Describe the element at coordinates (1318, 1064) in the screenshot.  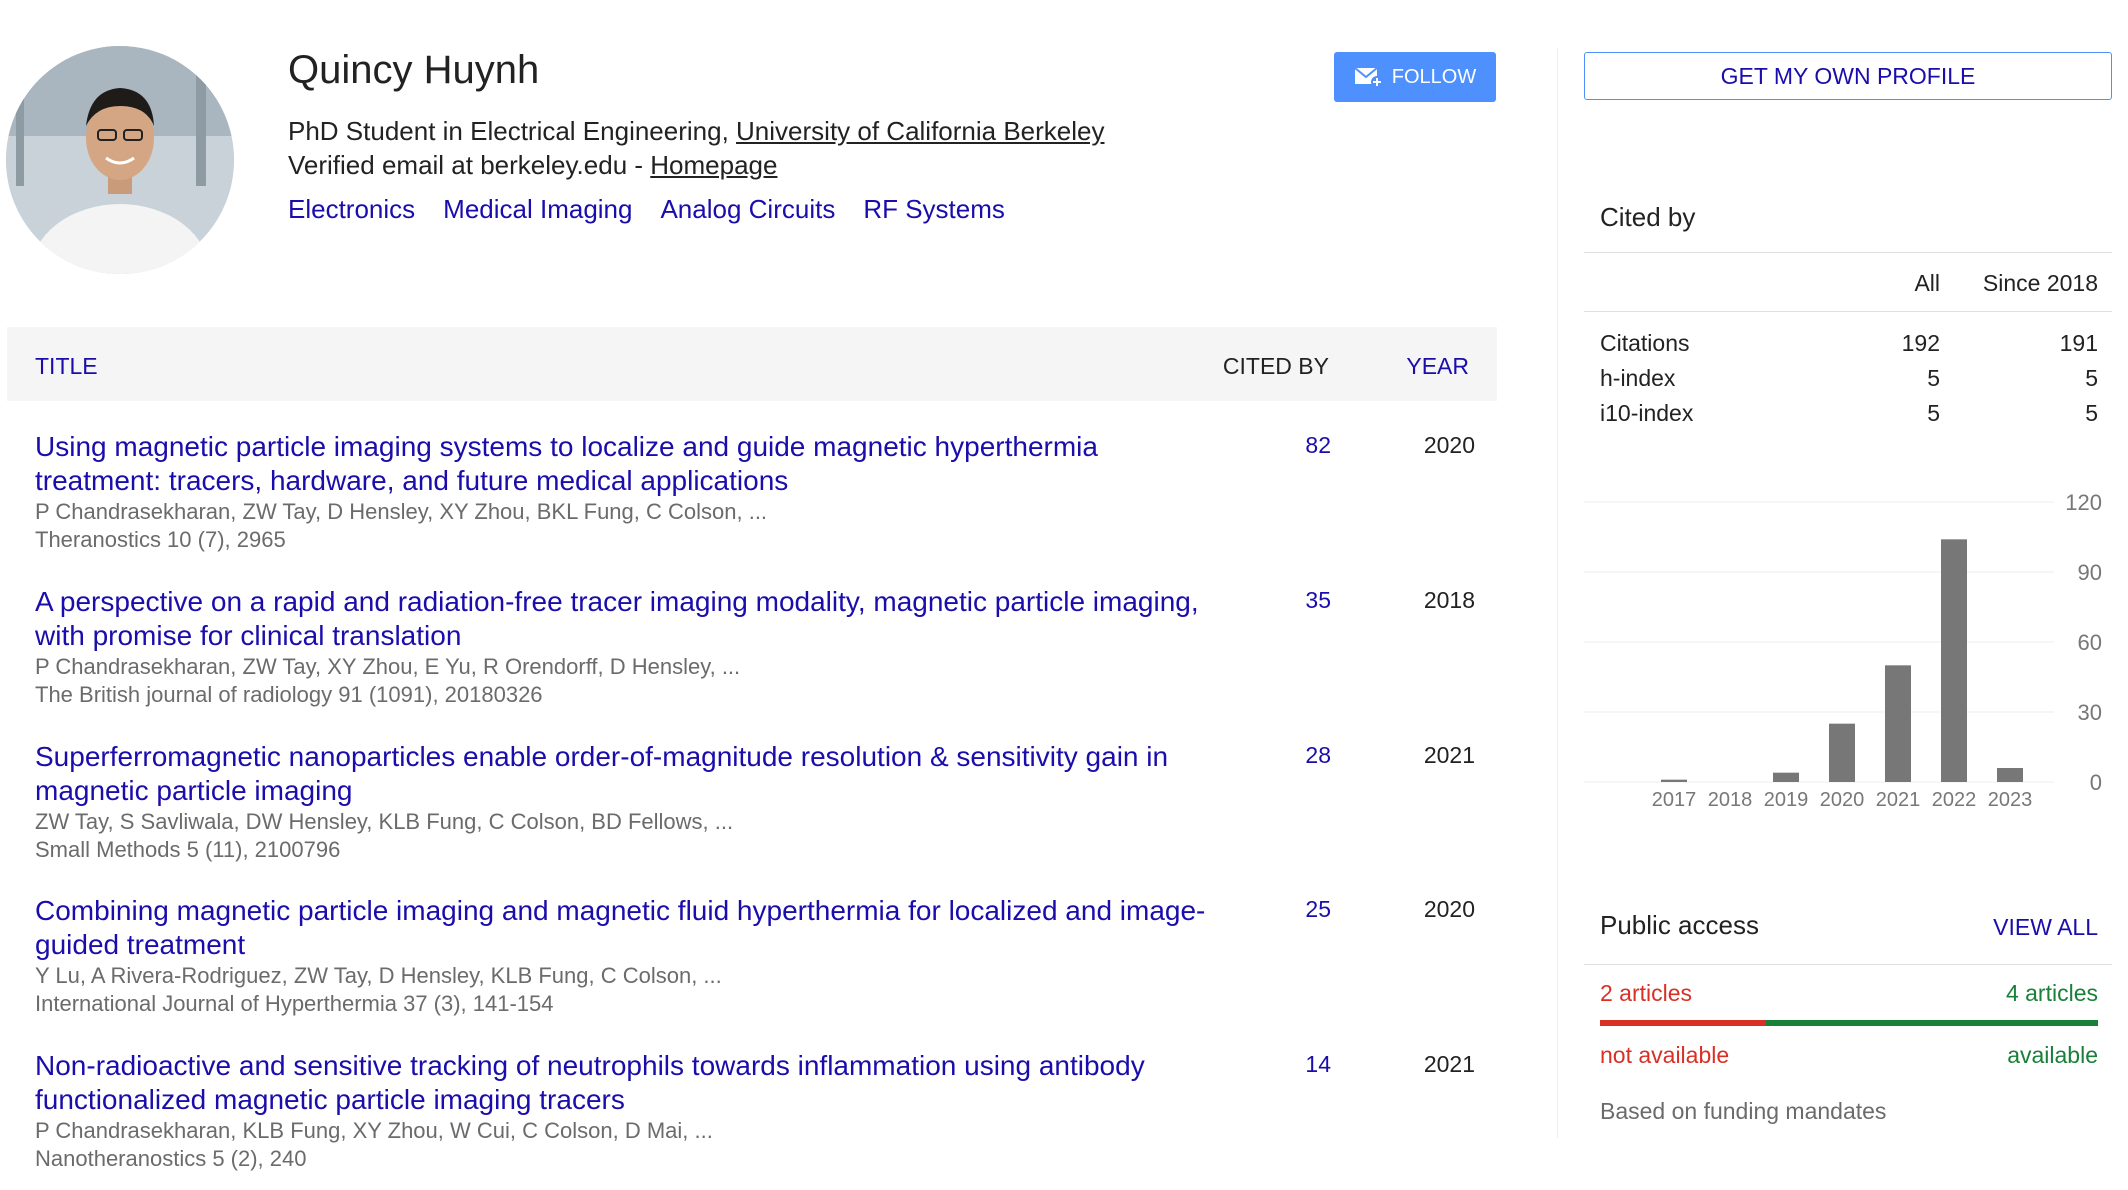
I see `article-cited-by-link: 14` at that location.